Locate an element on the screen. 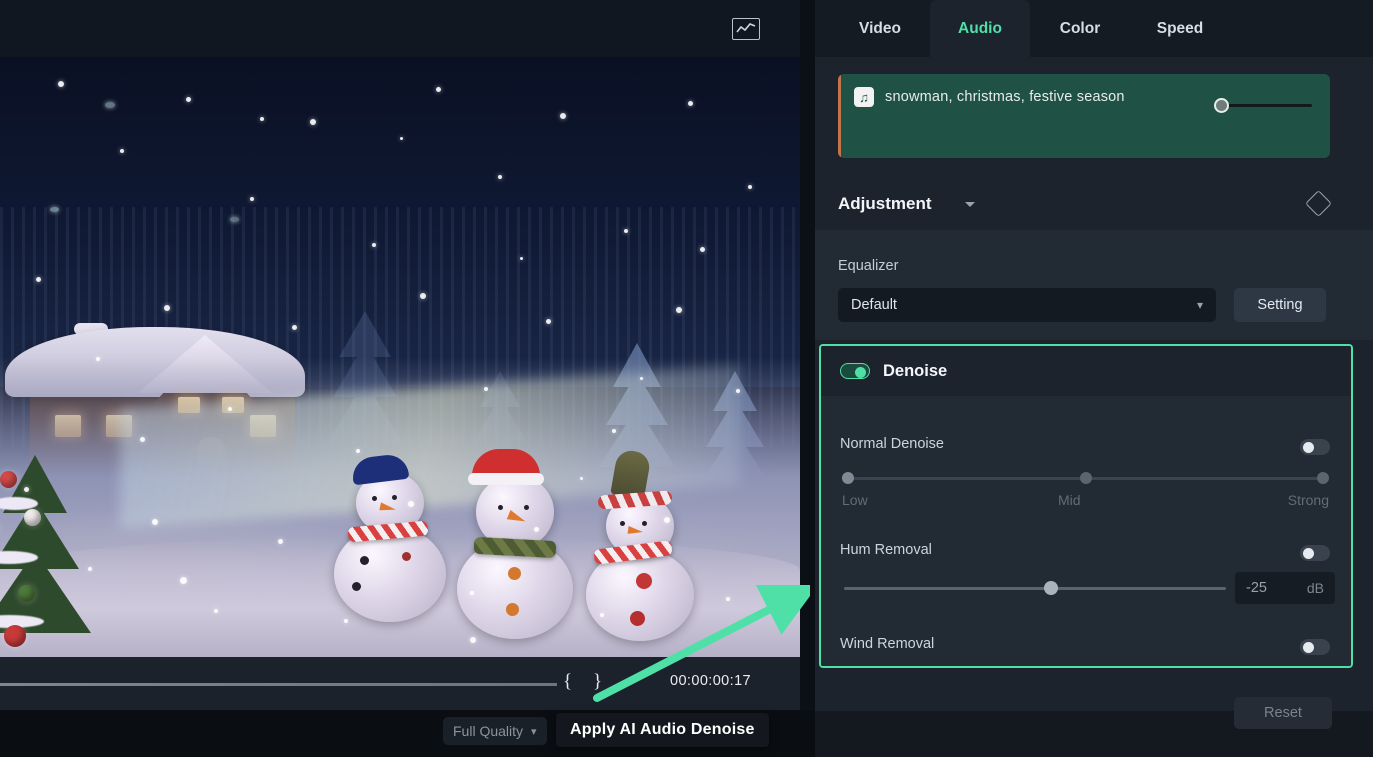 This screenshot has height=757, width=1373. tab-audio: Audio is located at coordinates (980, 28).